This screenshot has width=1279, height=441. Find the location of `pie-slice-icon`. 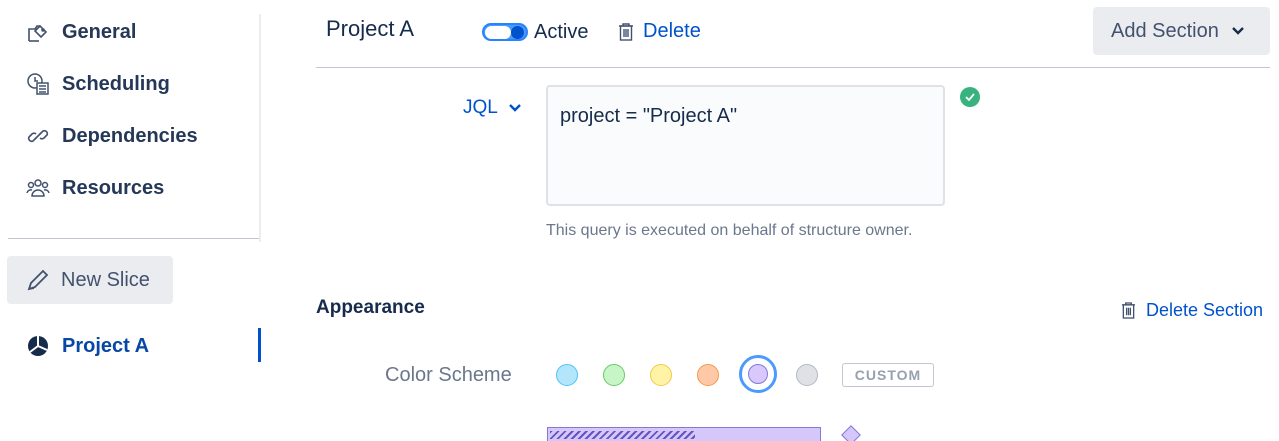

pie-slice-icon is located at coordinates (38, 346).